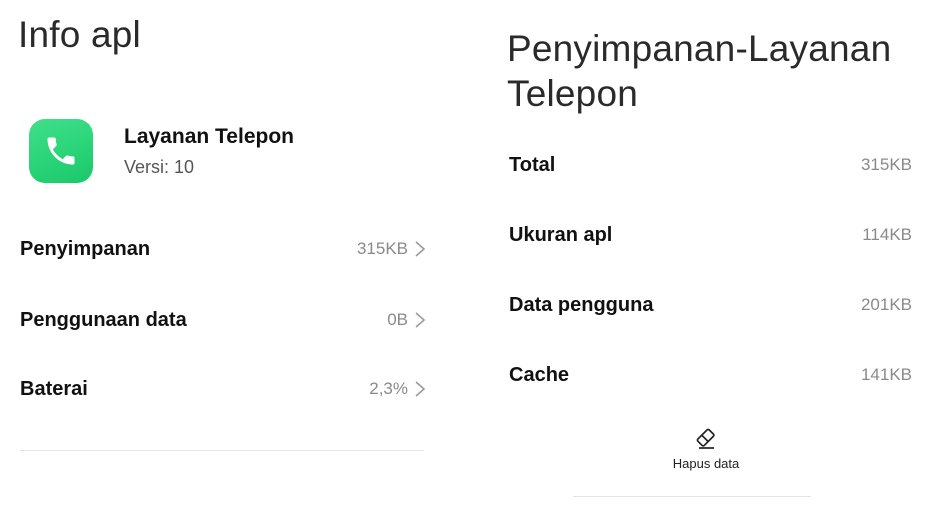 This screenshot has height=507, width=942. I want to click on app-size-label: Ukuran apl, so click(561, 234).